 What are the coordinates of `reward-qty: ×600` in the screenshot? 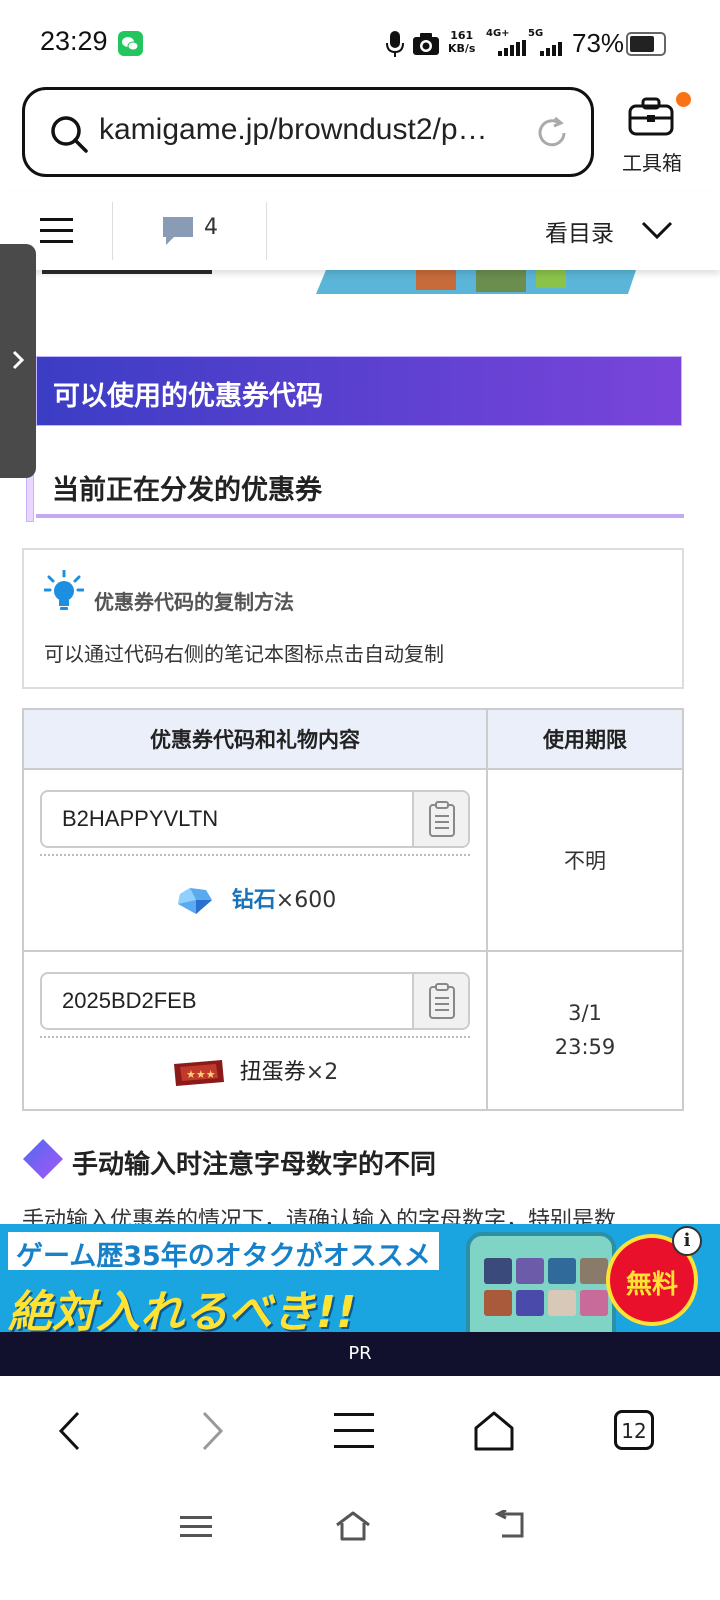 It's located at (306, 900).